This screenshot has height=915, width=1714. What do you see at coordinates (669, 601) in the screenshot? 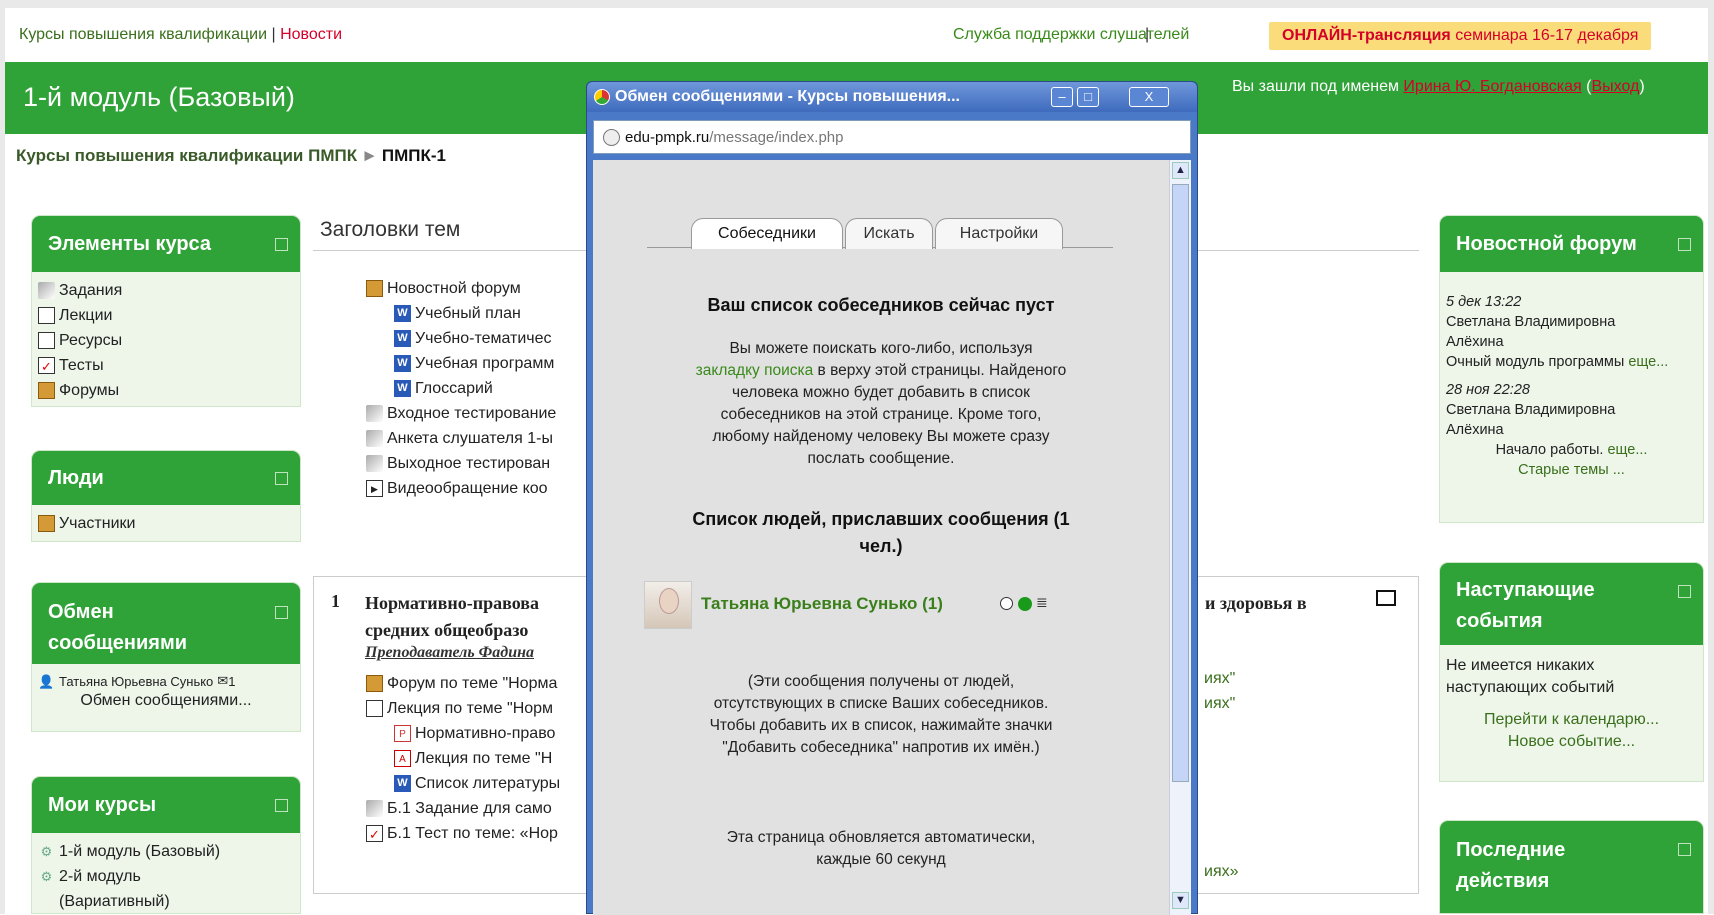
I see `face-shape` at bounding box center [669, 601].